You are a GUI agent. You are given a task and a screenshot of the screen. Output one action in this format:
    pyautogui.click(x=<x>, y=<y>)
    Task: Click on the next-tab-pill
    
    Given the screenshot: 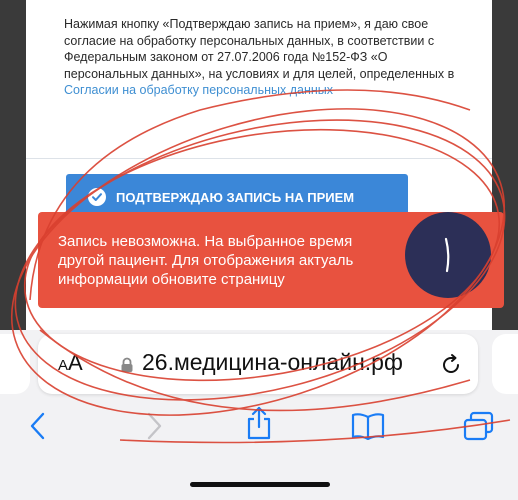 What is the action you would take?
    pyautogui.click(x=505, y=364)
    